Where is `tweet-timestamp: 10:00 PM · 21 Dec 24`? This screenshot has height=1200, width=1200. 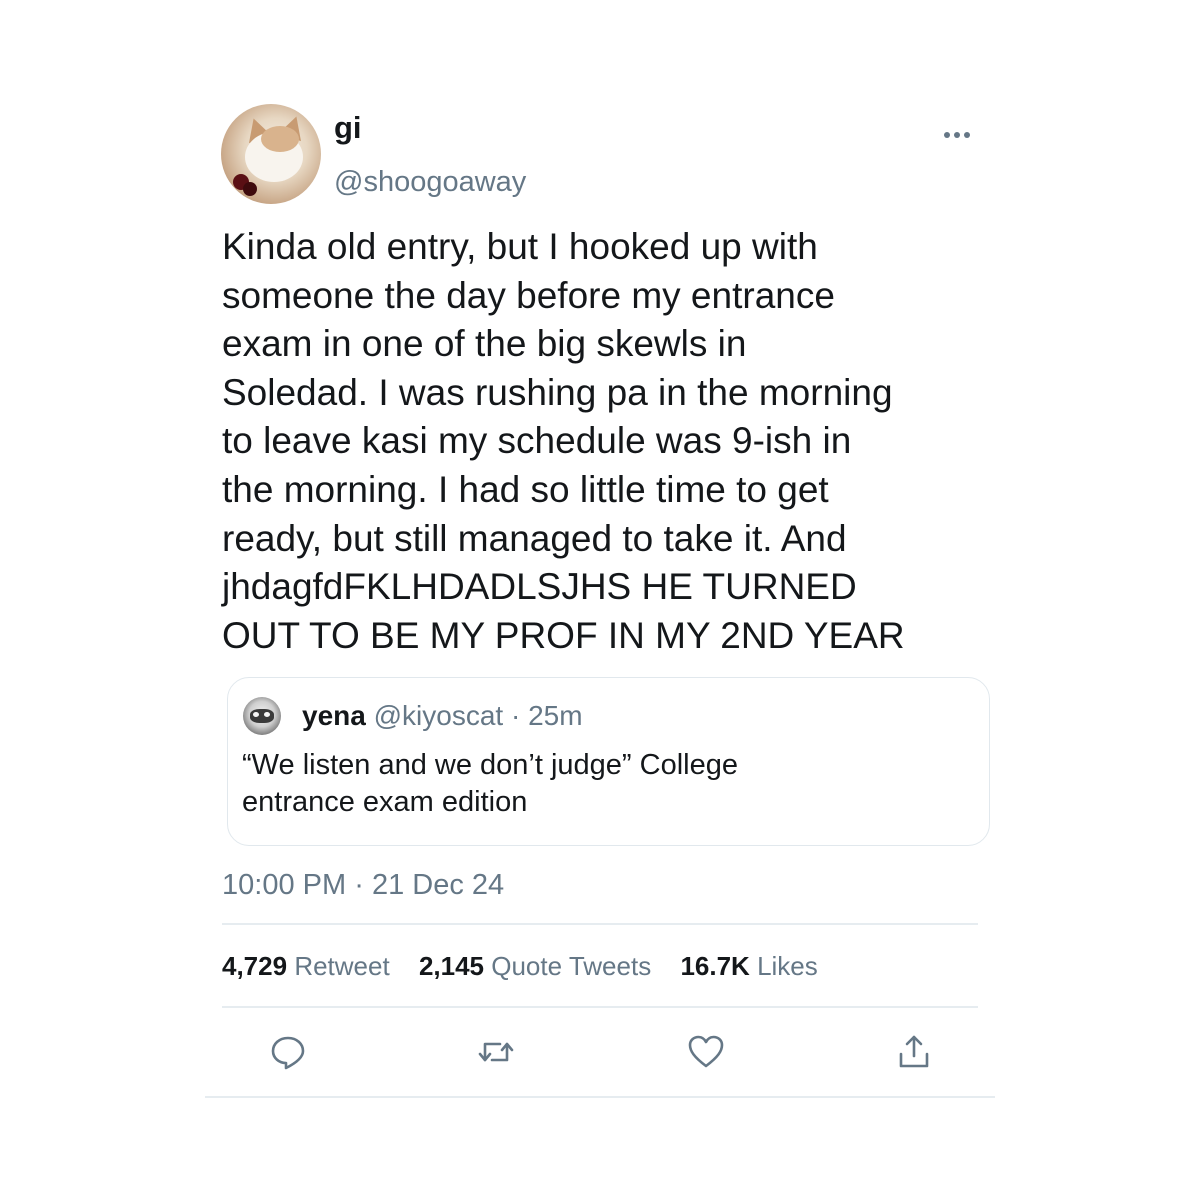
tweet-timestamp: 10:00 PM · 21 Dec 24 is located at coordinates (363, 885).